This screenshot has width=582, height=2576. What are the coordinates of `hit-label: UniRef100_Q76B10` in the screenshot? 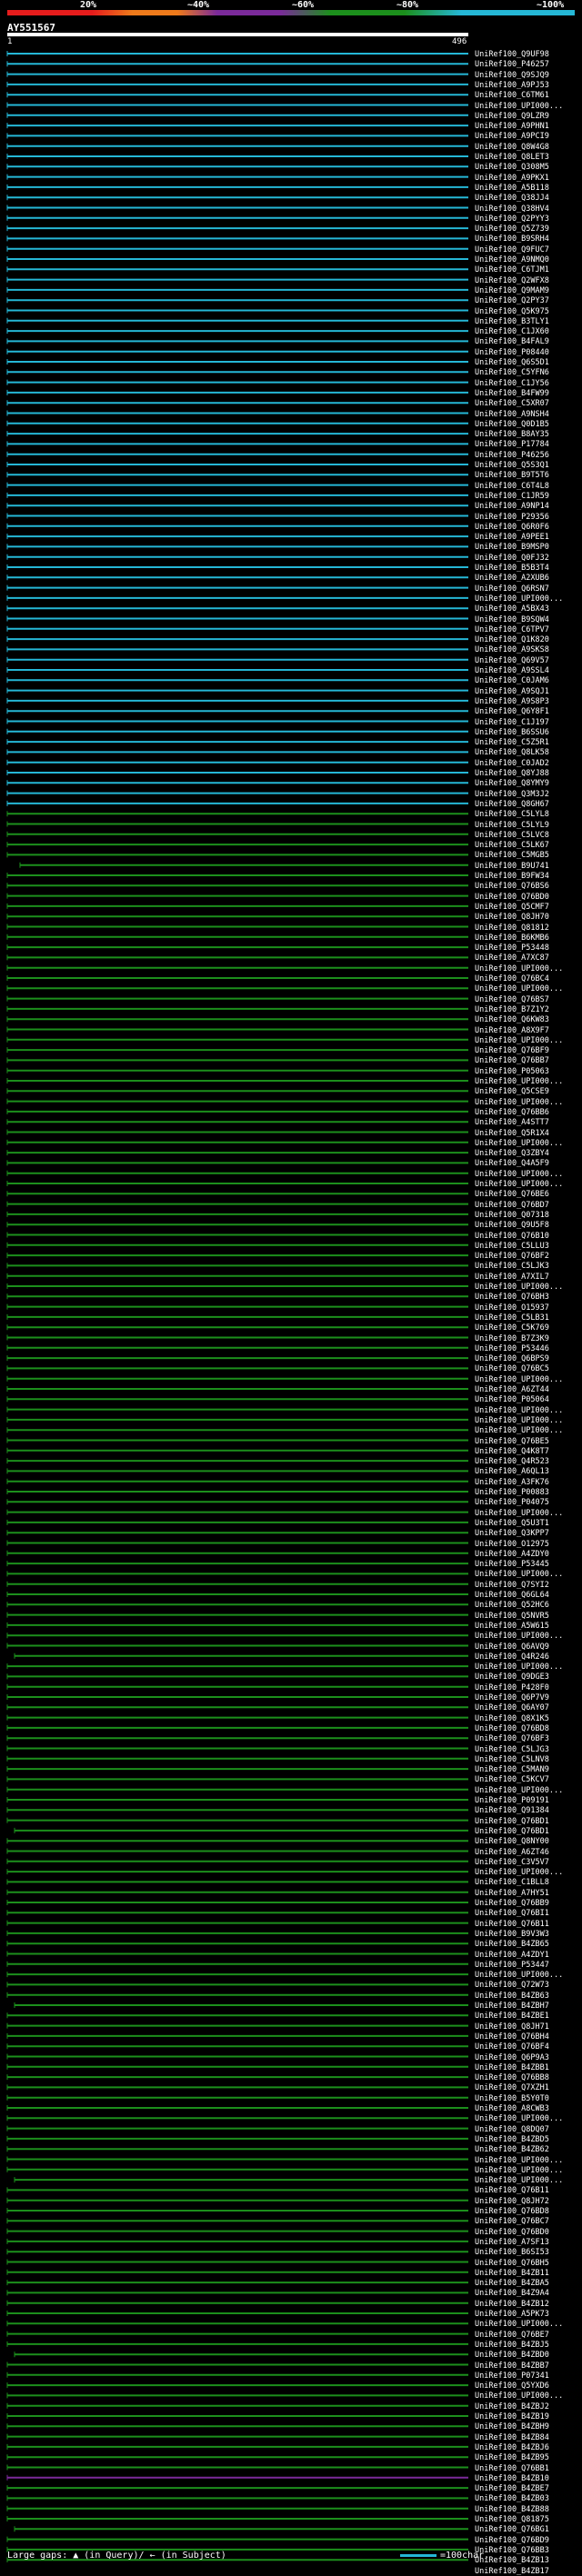 It's located at (512, 1236).